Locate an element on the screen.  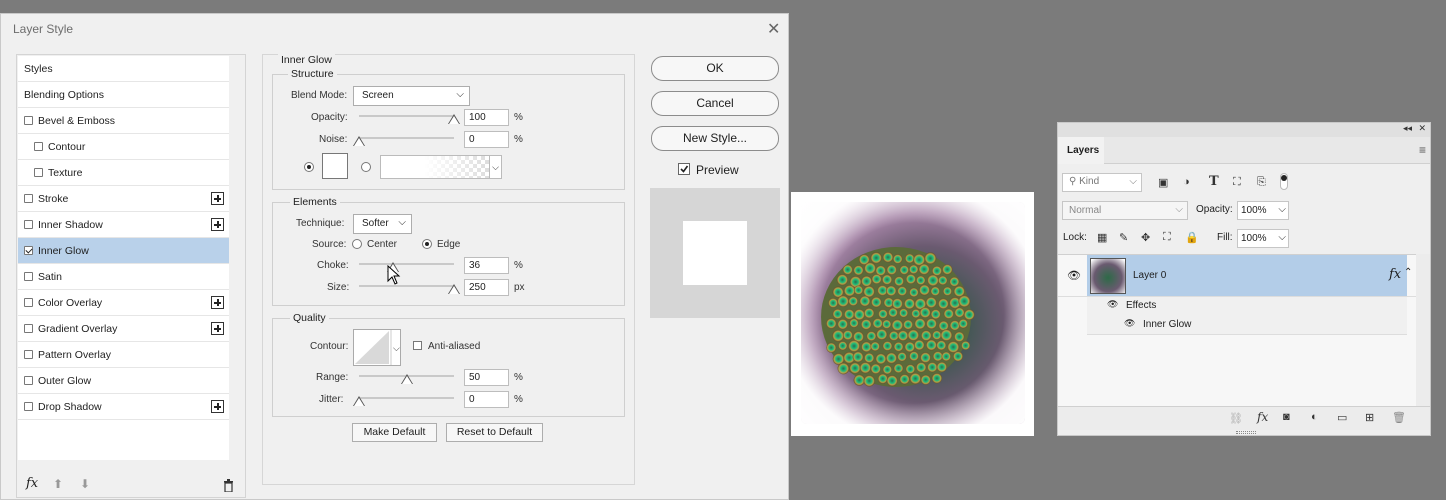
delete-layer-icon: 🗑 is located at coordinates (1399, 417).